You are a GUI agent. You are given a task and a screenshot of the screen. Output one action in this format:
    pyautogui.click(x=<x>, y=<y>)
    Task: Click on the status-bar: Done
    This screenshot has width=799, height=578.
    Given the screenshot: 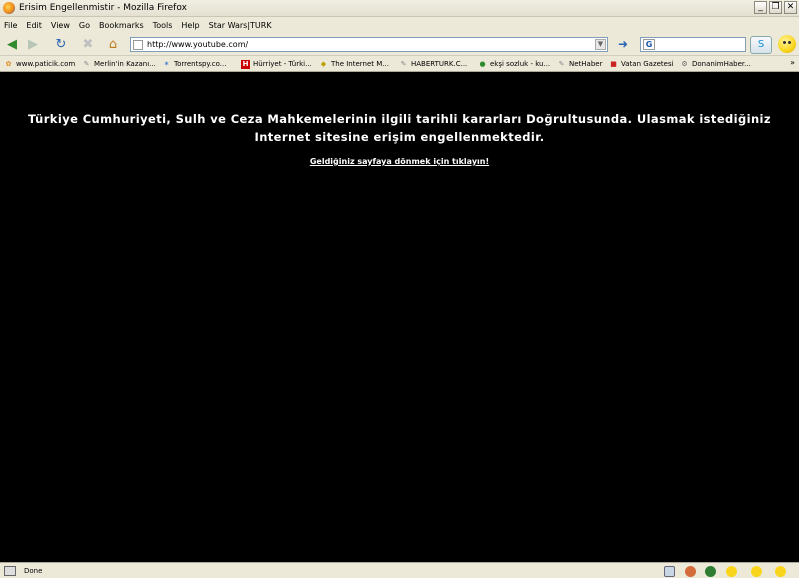 What is the action you would take?
    pyautogui.click(x=399, y=570)
    